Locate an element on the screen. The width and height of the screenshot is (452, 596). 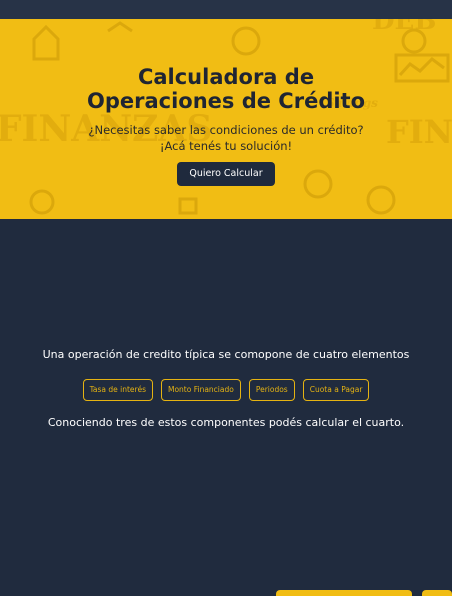
title-line-1: Calculadora de is located at coordinates (226, 77).